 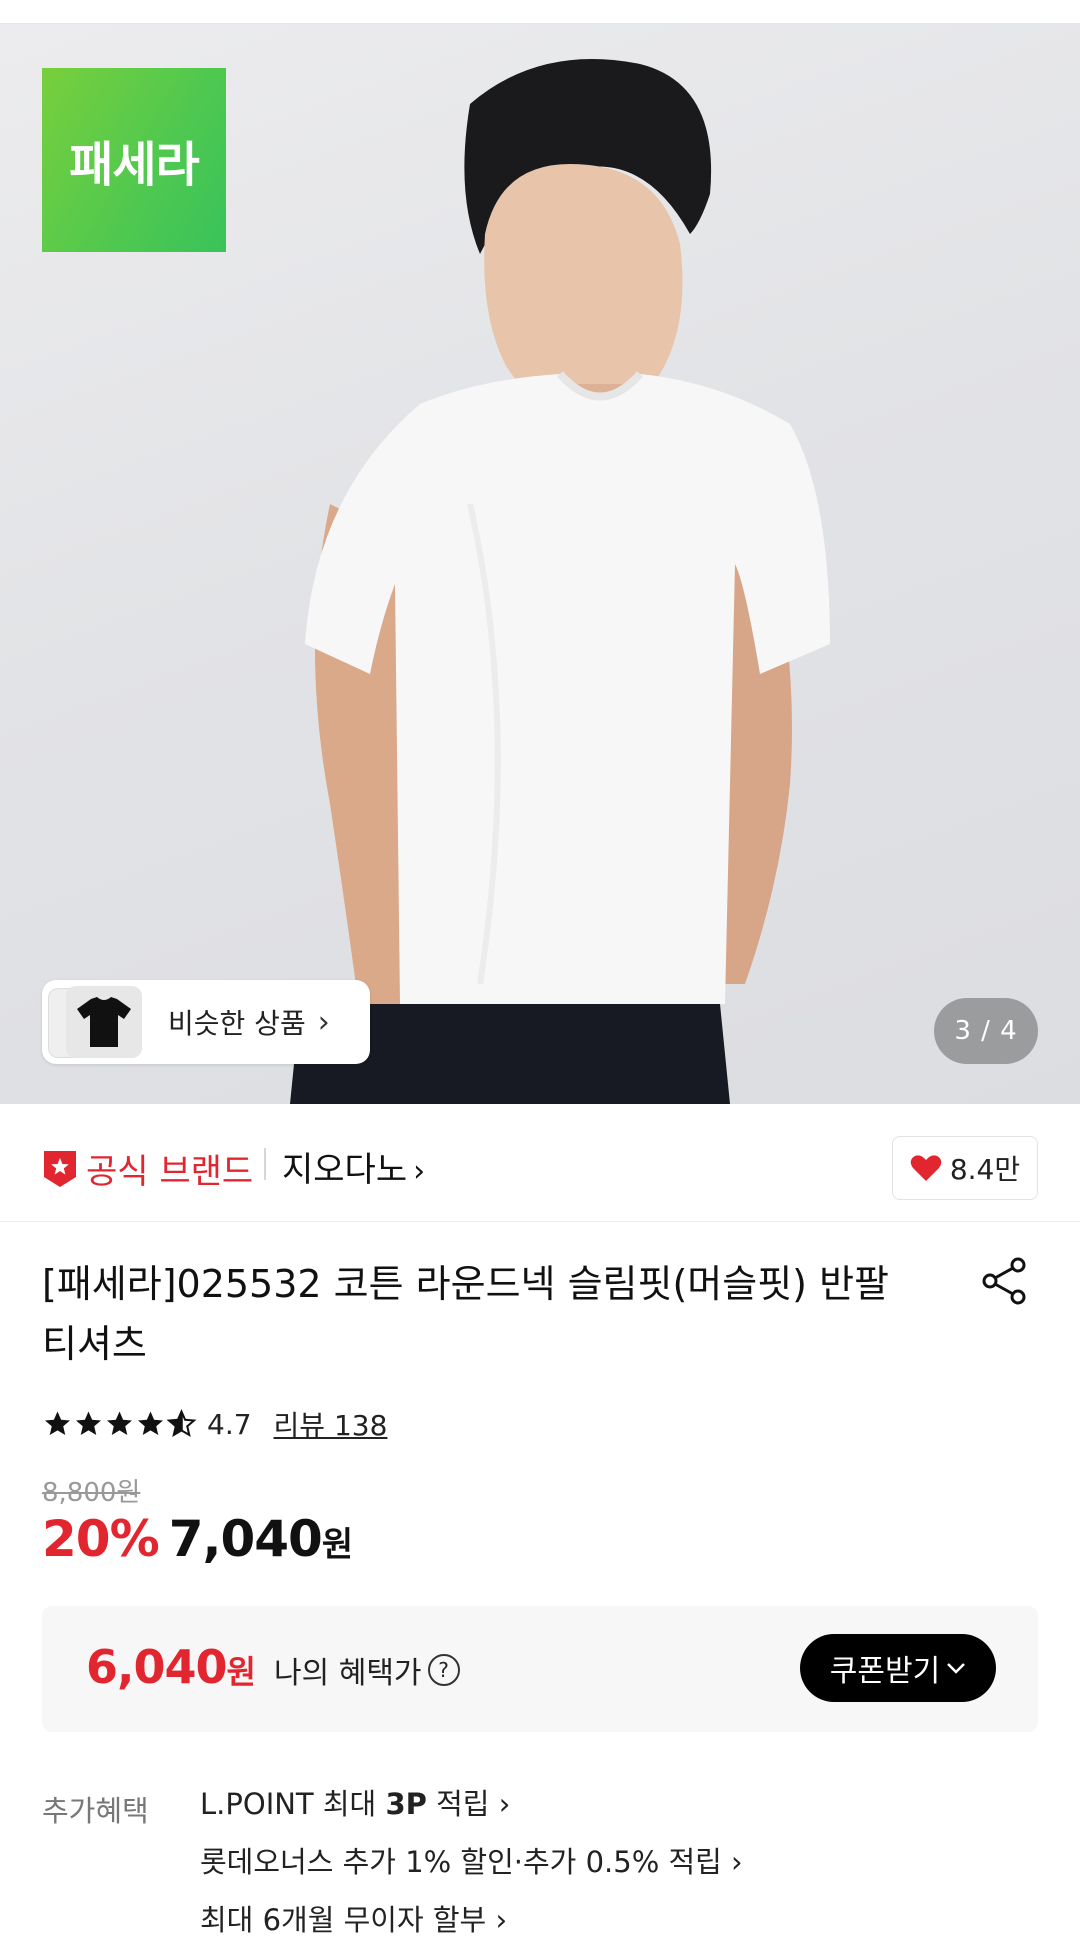 What do you see at coordinates (443, 1670) in the screenshot?
I see `help-icon: ?` at bounding box center [443, 1670].